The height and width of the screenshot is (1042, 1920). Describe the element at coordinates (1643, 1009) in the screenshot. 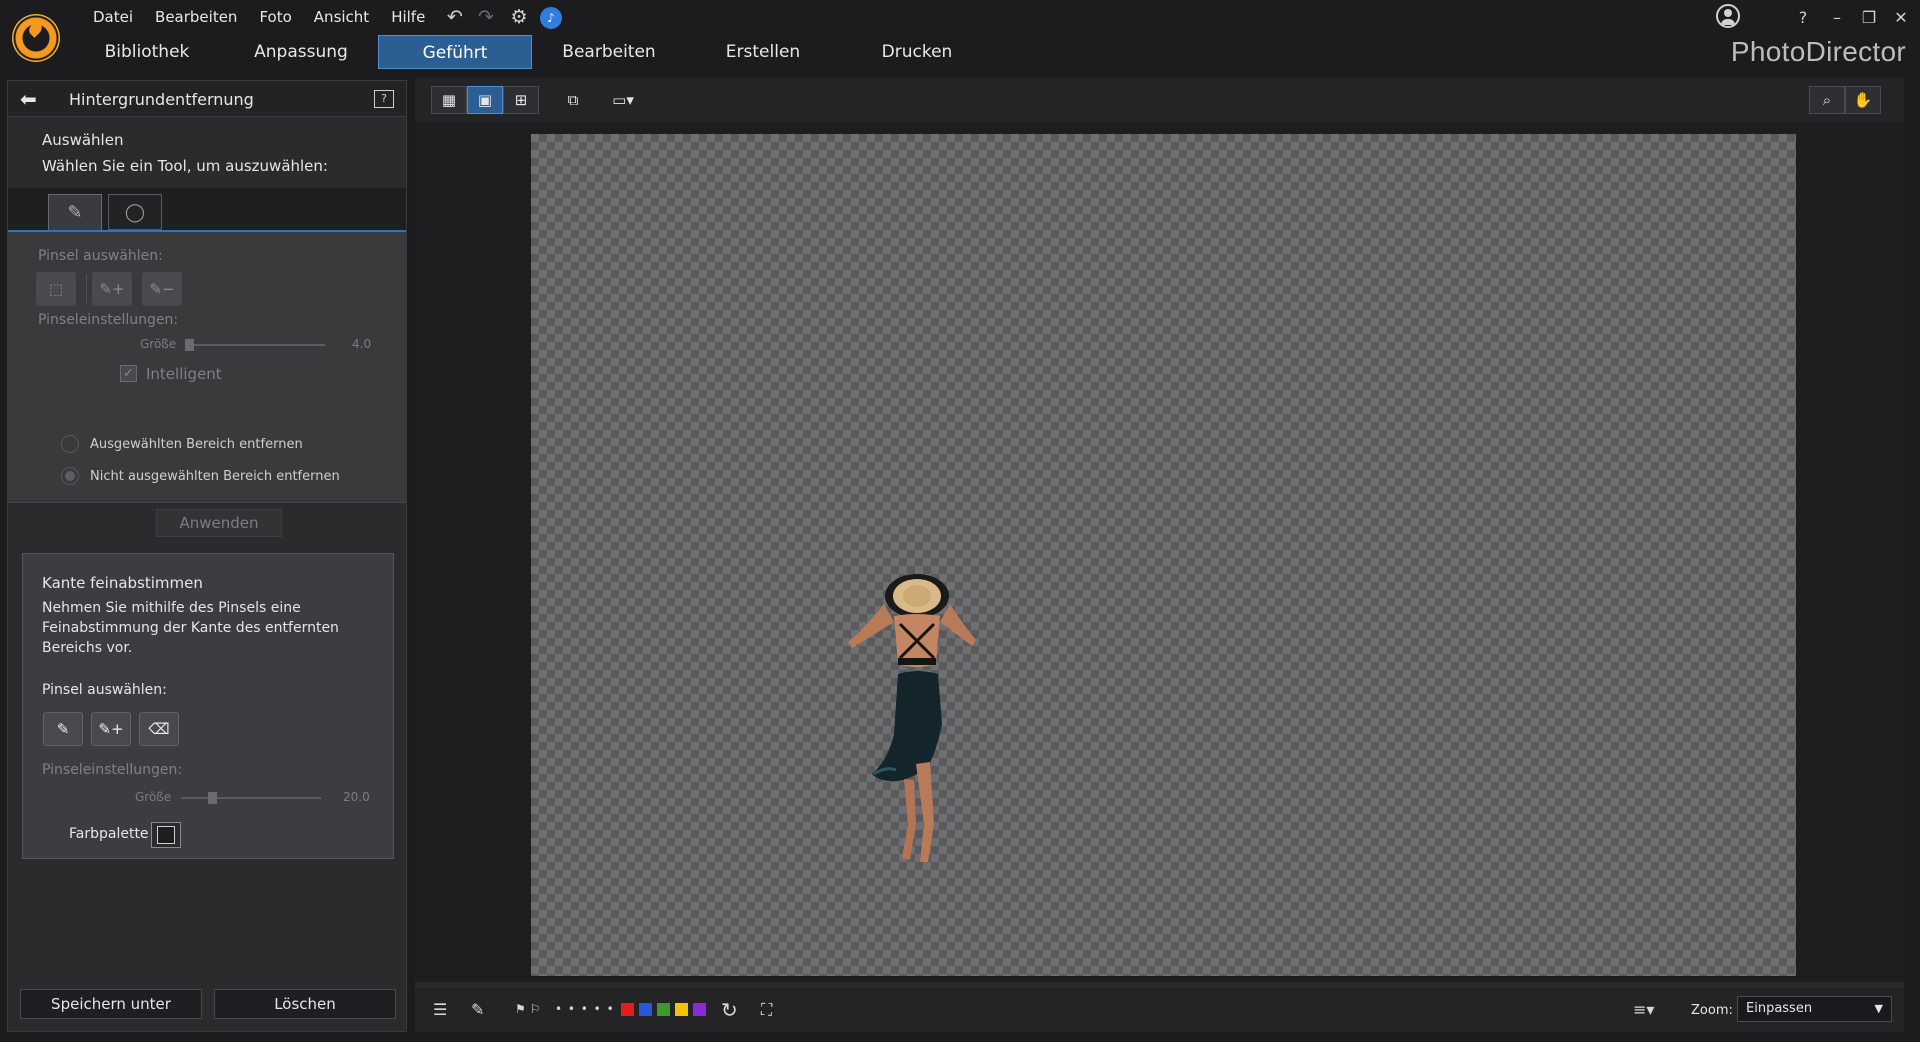

I see `sort-options-icon: ≡▾` at that location.